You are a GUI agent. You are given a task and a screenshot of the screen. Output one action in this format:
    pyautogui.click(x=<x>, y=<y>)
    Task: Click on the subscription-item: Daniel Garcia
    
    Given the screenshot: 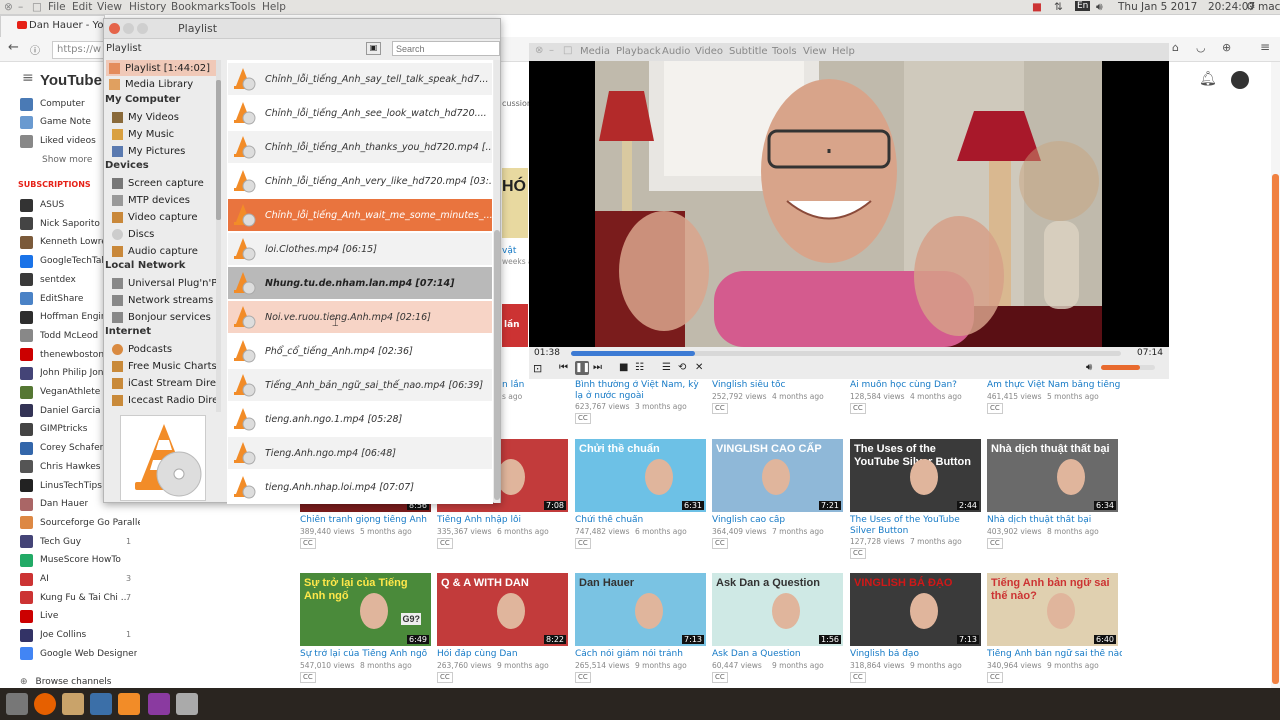 What is the action you would take?
    pyautogui.click(x=60, y=411)
    